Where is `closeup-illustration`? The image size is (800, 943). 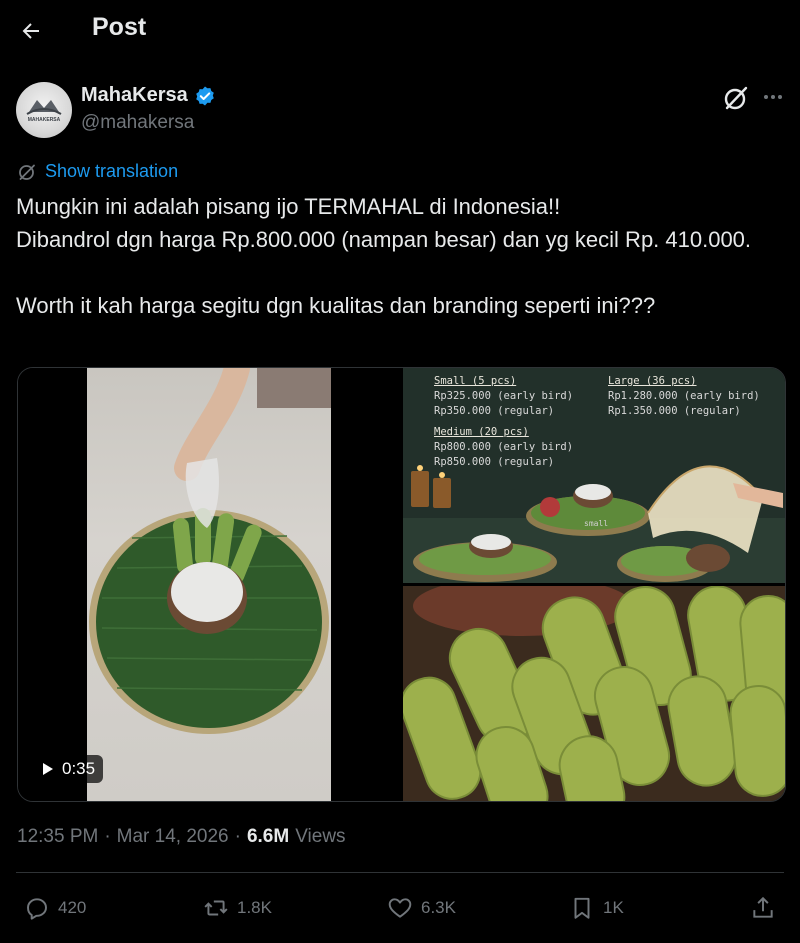 closeup-illustration is located at coordinates (594, 693).